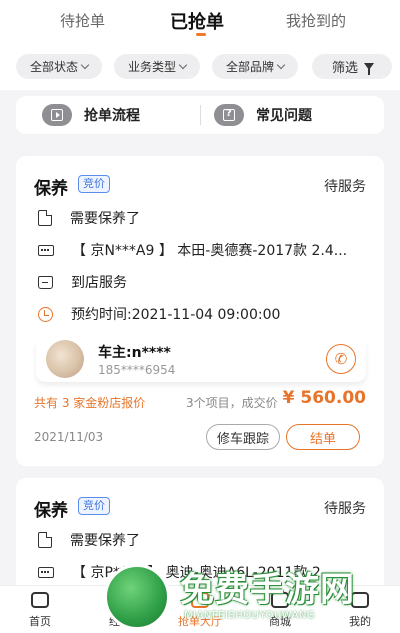 The image size is (400, 633). I want to click on appointment-text: 预约时间:2021-11-04 09:00:00, so click(176, 315).